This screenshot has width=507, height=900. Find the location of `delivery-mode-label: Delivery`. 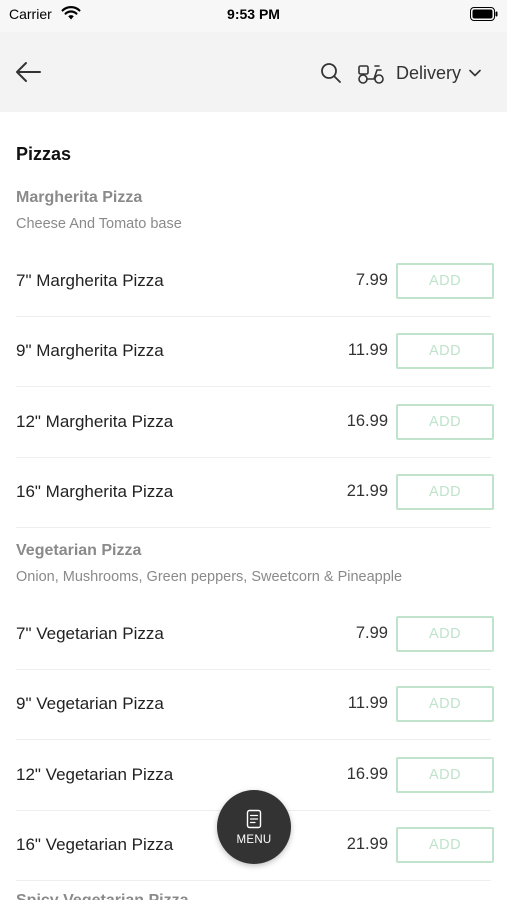

delivery-mode-label: Delivery is located at coordinates (429, 72).